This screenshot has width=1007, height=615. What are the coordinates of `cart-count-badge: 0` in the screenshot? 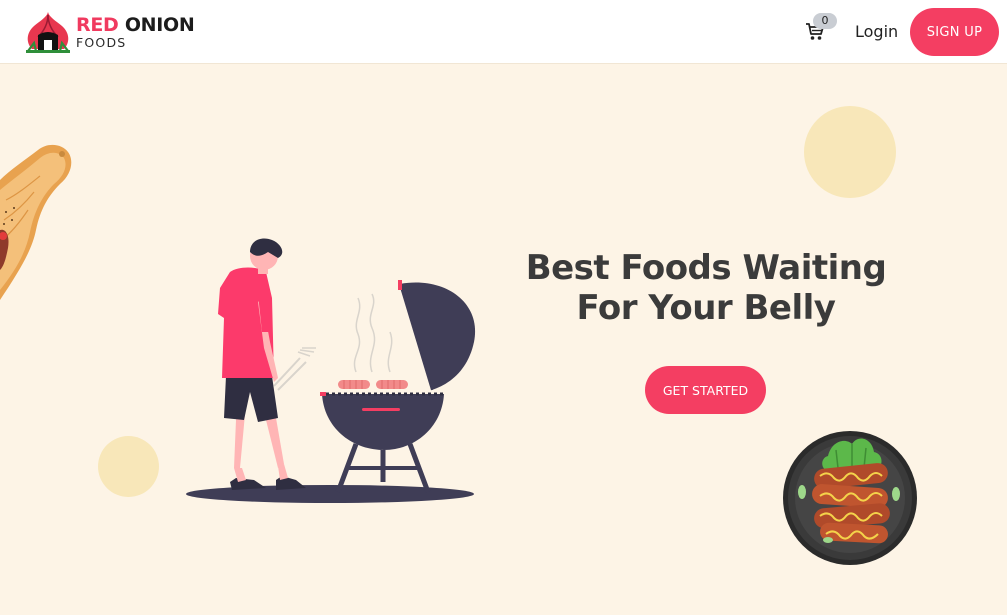 It's located at (825, 21).